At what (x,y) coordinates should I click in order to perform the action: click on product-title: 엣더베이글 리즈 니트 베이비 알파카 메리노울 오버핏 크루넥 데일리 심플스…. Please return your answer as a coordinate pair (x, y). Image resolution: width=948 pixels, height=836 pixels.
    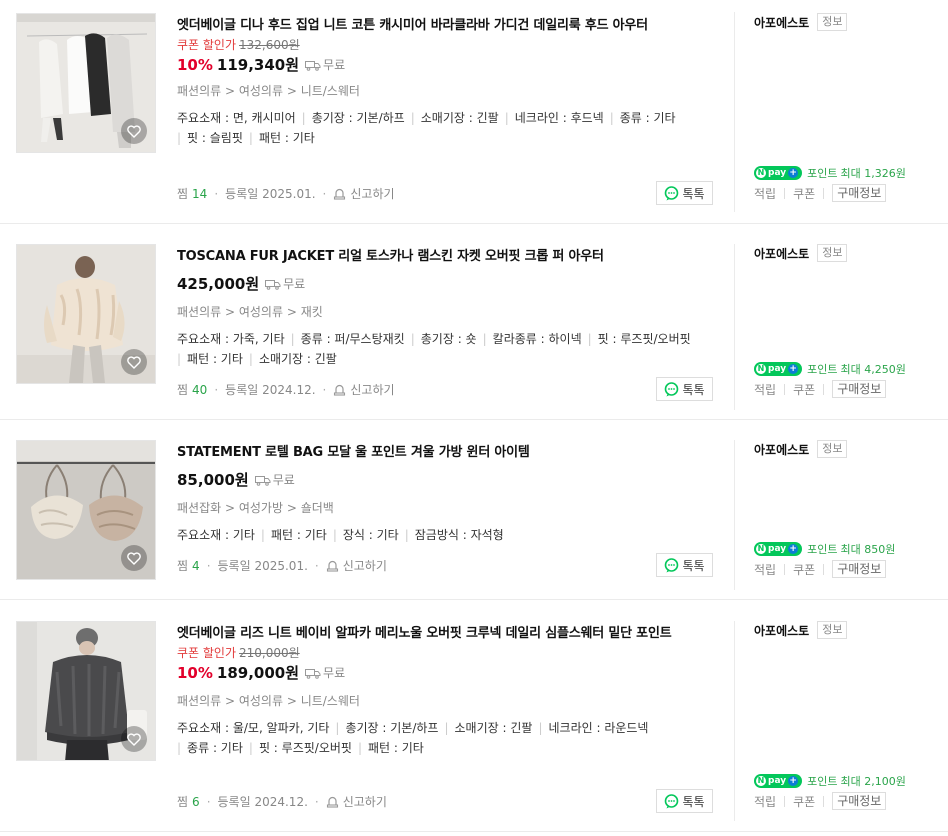
    Looking at the image, I should click on (447, 634).